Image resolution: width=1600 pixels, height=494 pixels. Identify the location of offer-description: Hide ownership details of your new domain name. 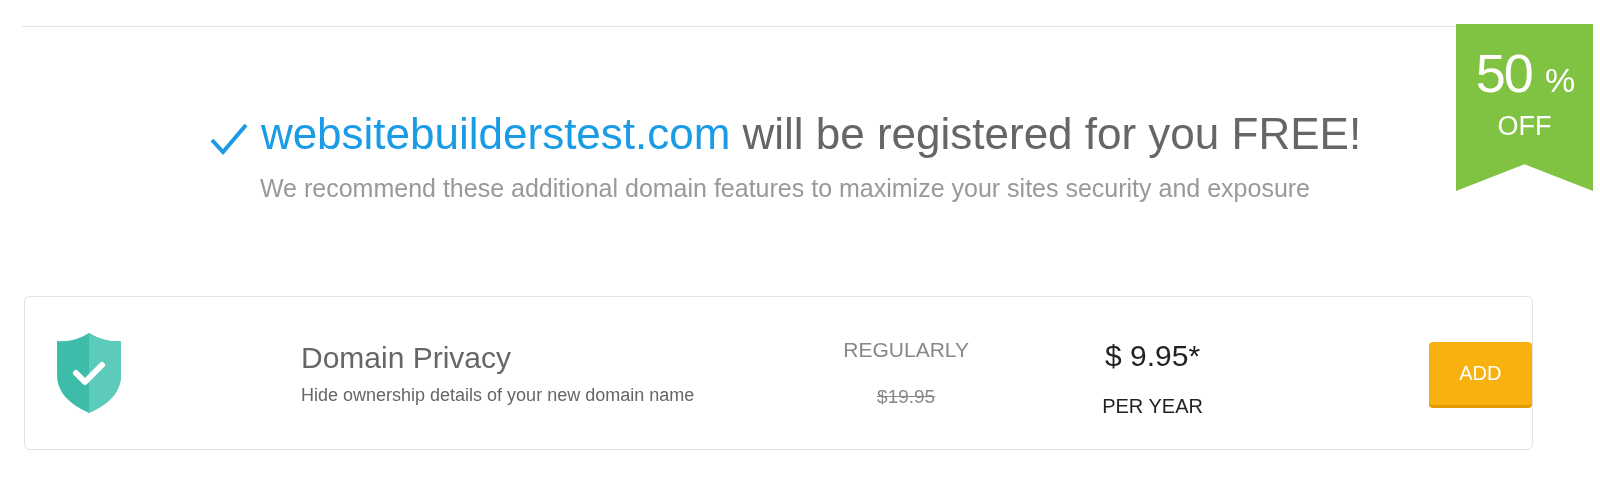
(498, 395).